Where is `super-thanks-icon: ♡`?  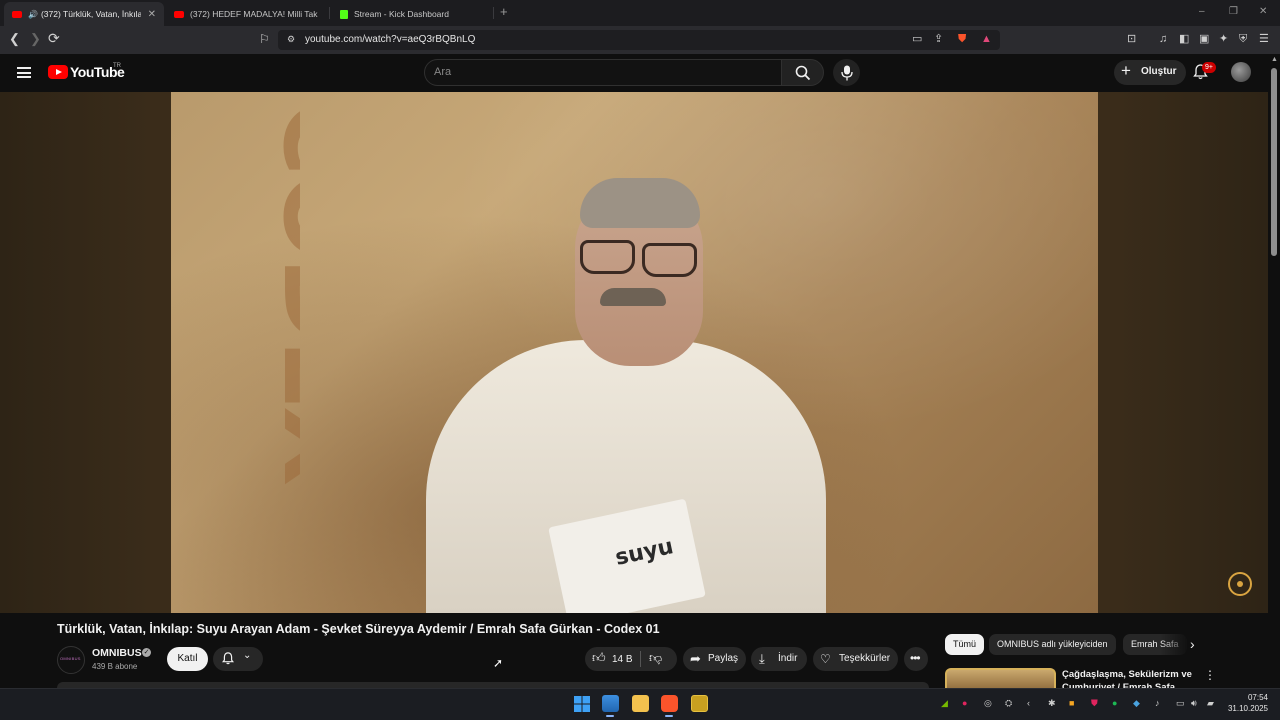
super-thanks-icon: ♡ is located at coordinates (825, 659).